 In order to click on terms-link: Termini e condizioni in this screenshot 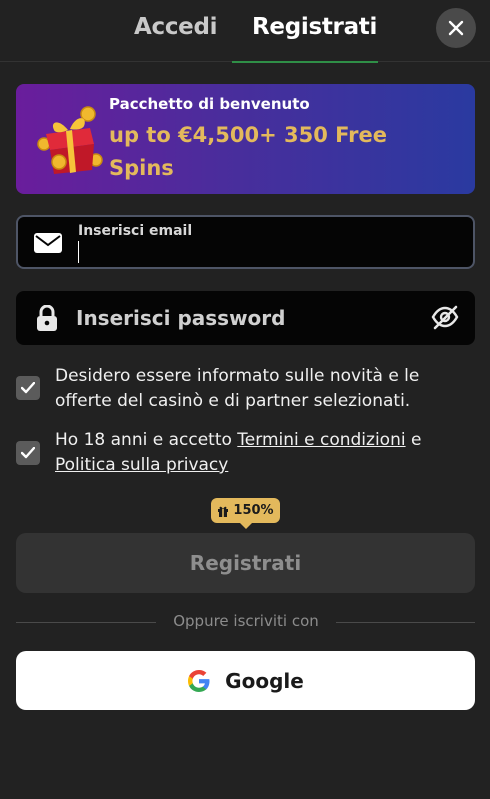, I will do `click(321, 440)`.